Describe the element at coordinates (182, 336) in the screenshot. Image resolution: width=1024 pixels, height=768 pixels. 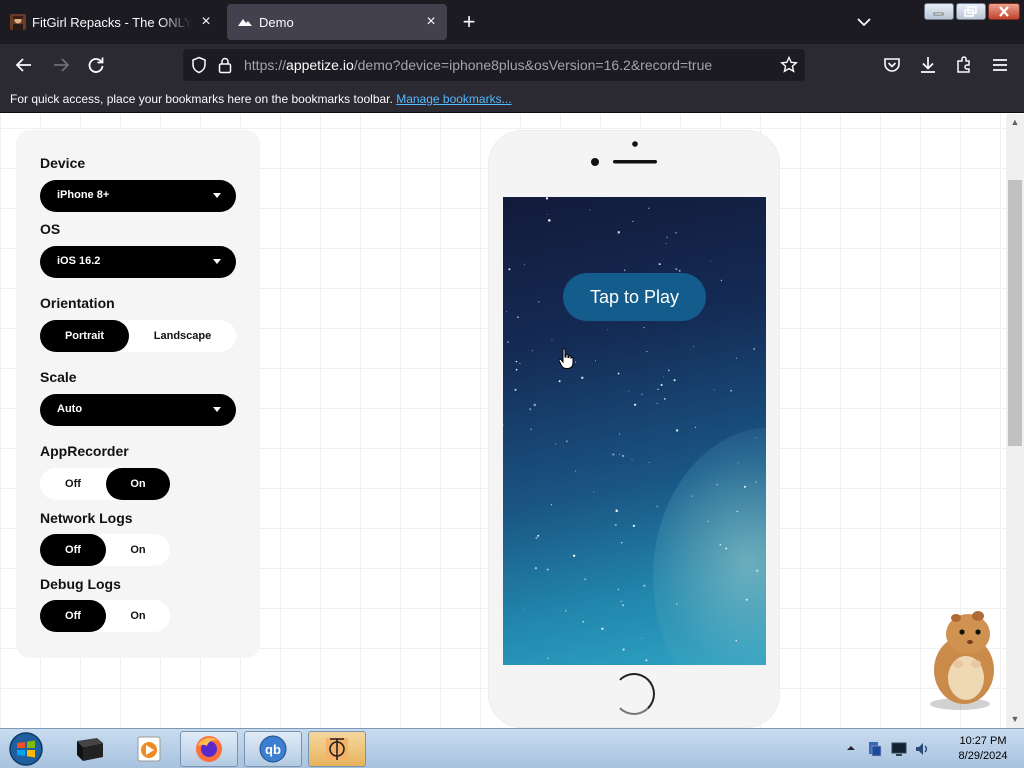
I see `orientation-landscape-button: Landscape` at that location.